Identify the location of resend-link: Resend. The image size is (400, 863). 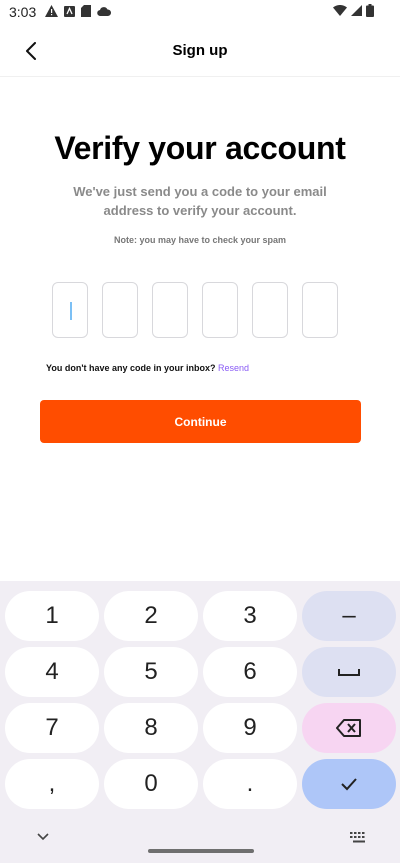
(233, 368).